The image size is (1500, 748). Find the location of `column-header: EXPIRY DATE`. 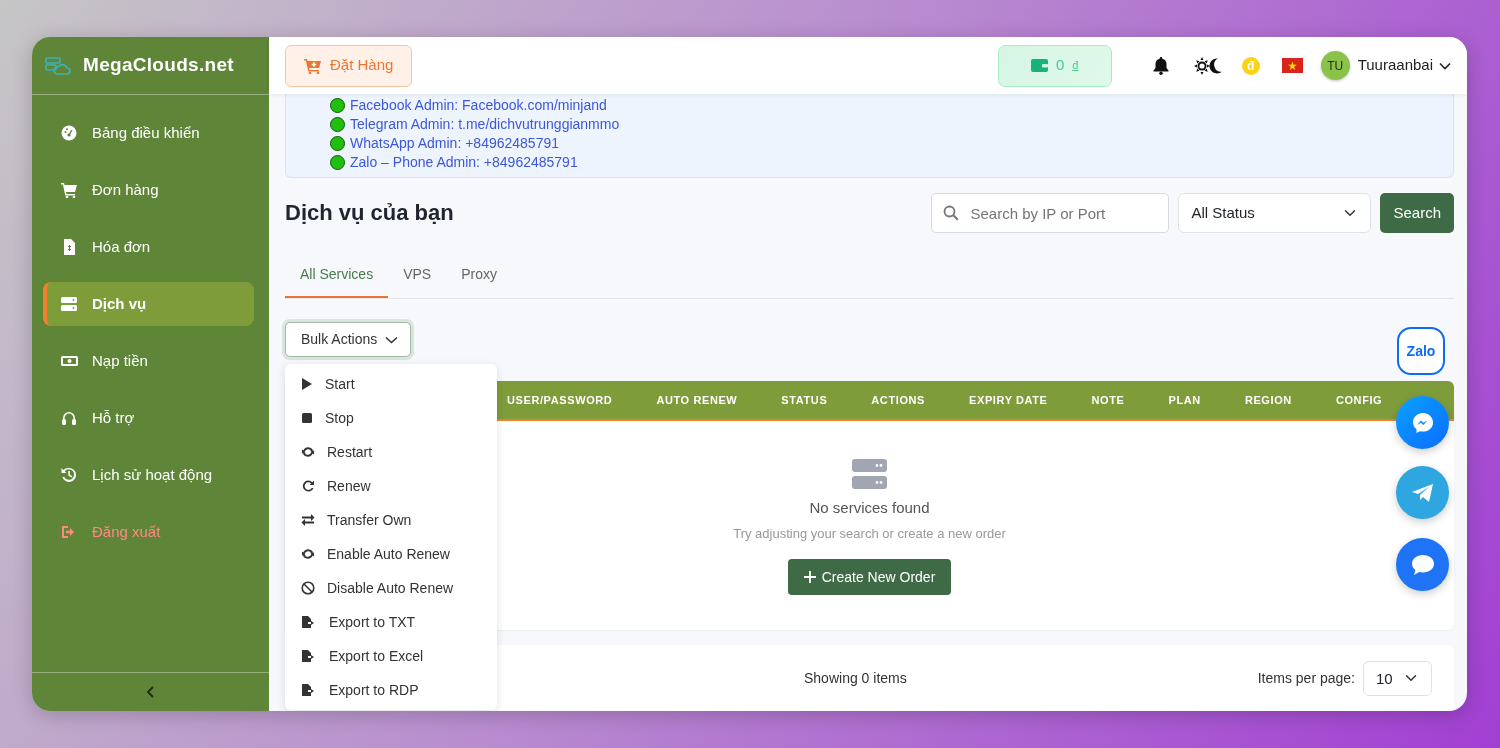

column-header: EXPIRY DATE is located at coordinates (1008, 401).